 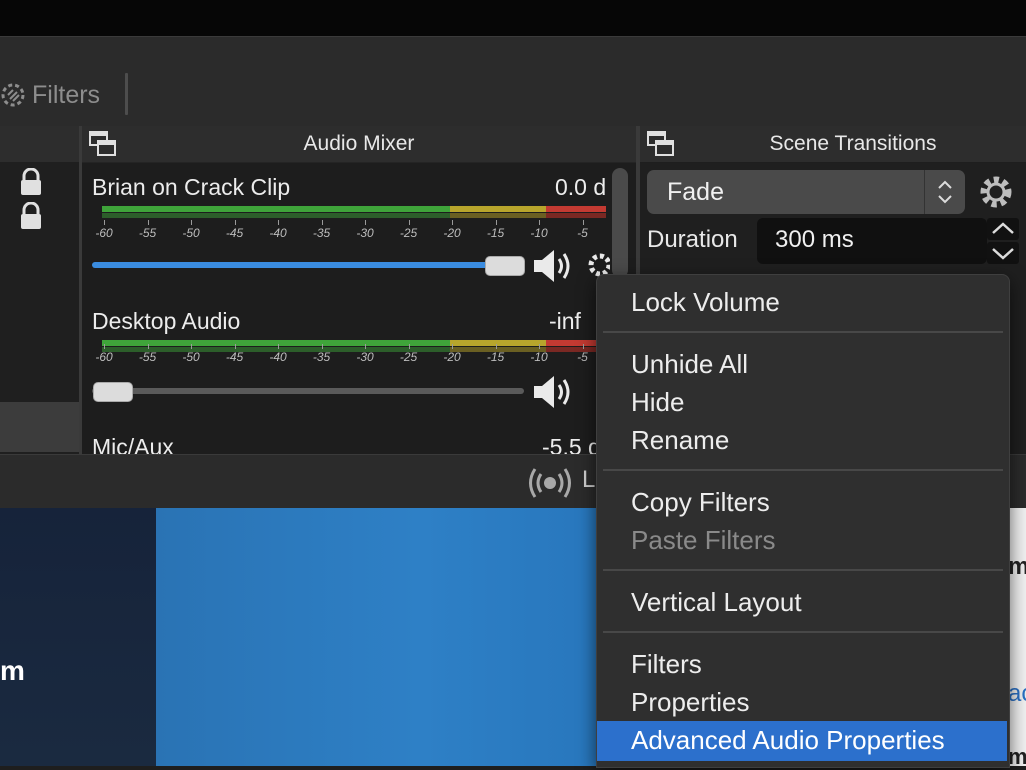 I want to click on gear-icon, so click(x=996, y=192).